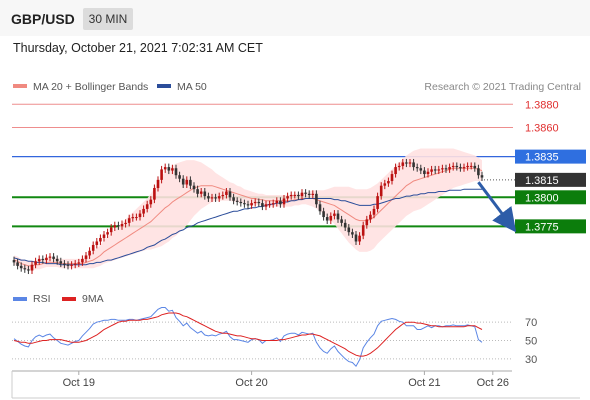 This screenshot has height=400, width=590. What do you see at coordinates (93, 299) in the screenshot?
I see `rsi-legend-label-1: 9MA` at bounding box center [93, 299].